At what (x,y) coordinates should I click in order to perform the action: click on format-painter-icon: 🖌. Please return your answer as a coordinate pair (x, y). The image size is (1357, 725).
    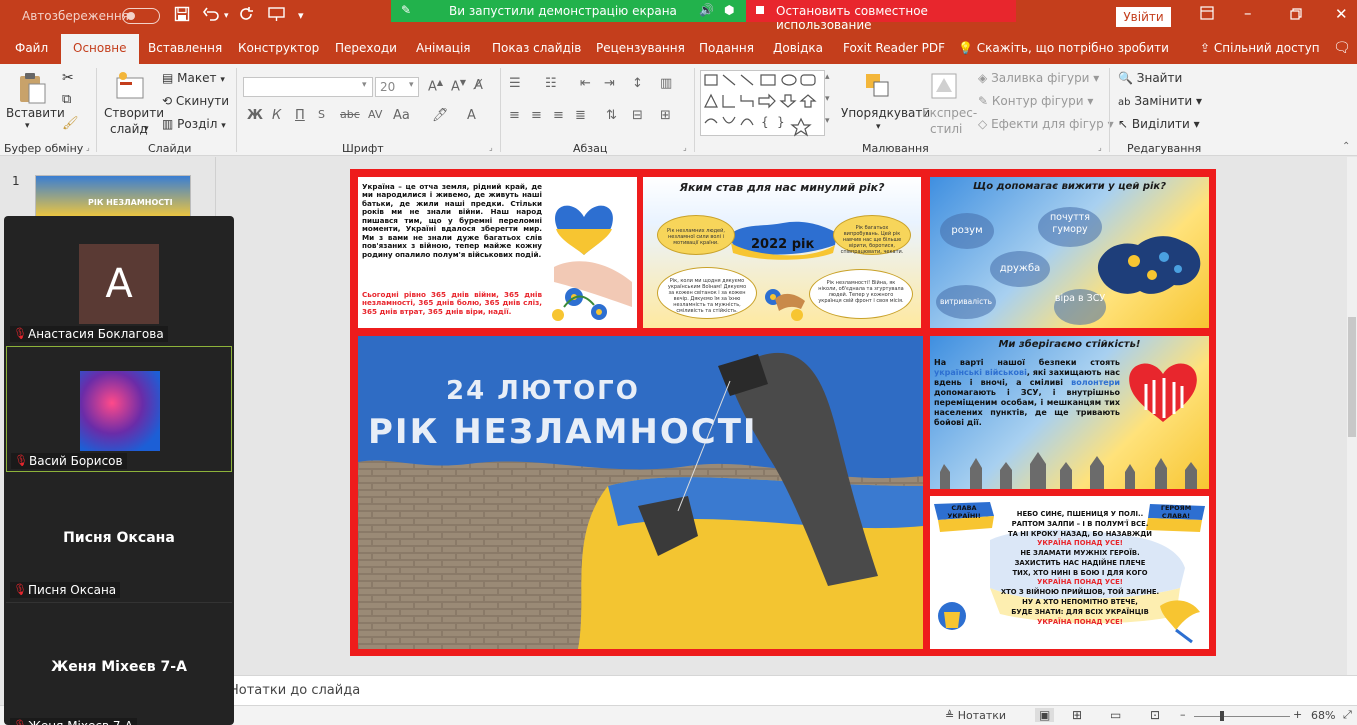
    Looking at the image, I should click on (70, 123).